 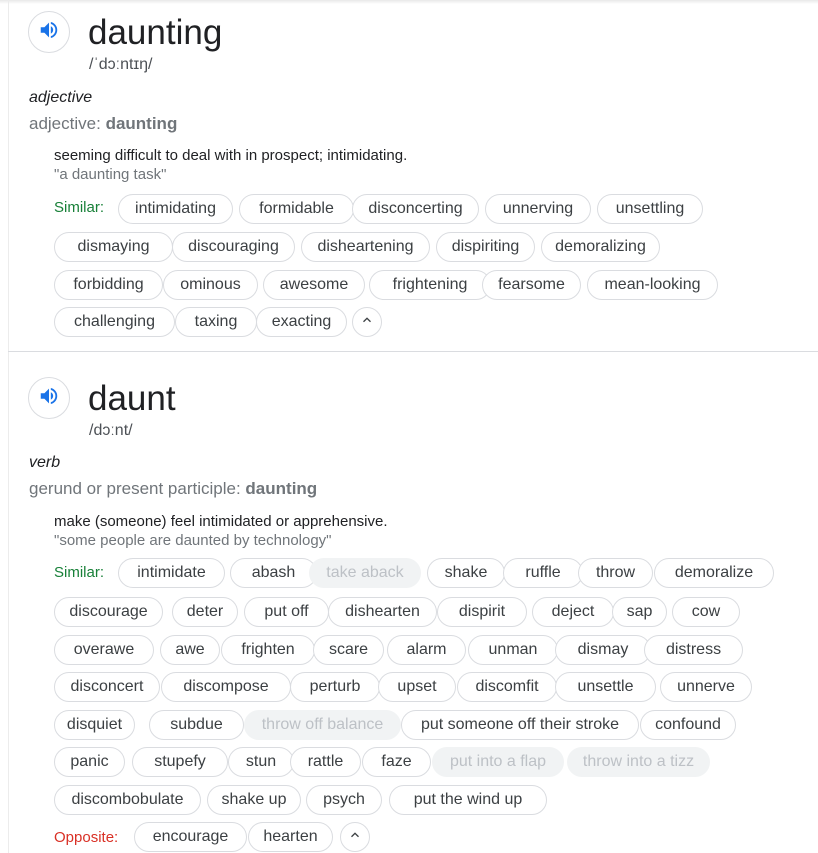 What do you see at coordinates (210, 285) in the screenshot?
I see `similar-chip: ominous` at bounding box center [210, 285].